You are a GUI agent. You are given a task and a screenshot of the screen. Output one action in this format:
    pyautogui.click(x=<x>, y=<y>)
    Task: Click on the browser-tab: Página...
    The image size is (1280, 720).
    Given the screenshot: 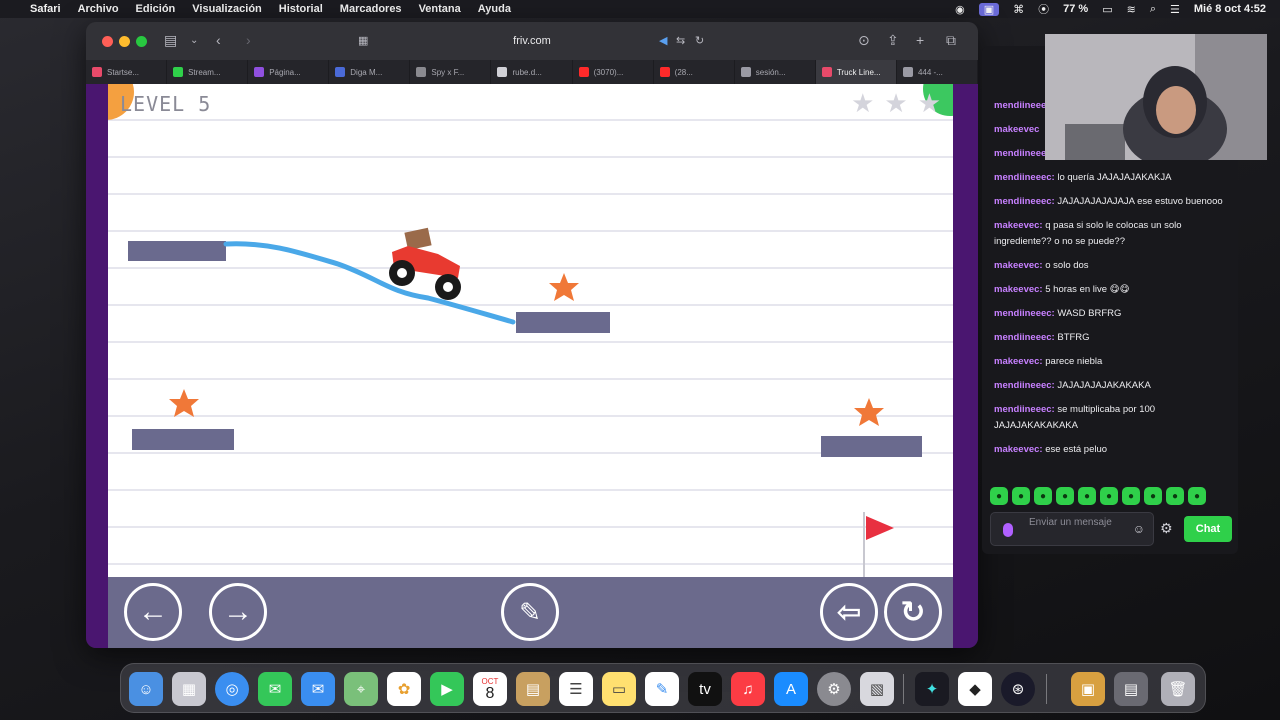 What is the action you would take?
    pyautogui.click(x=289, y=72)
    